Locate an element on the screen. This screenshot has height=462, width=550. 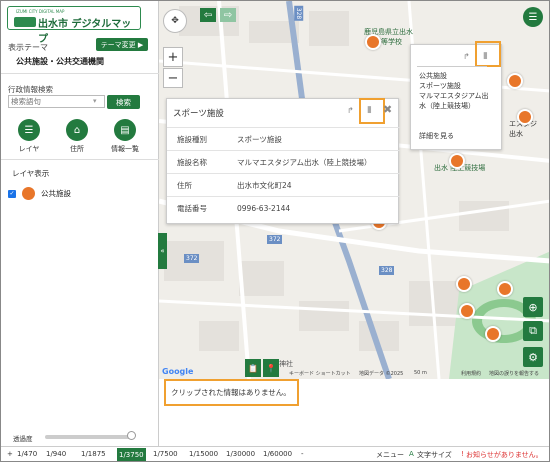
popup-row: 施設種別 スポーツ施設 is located at coordinates (283, 138).